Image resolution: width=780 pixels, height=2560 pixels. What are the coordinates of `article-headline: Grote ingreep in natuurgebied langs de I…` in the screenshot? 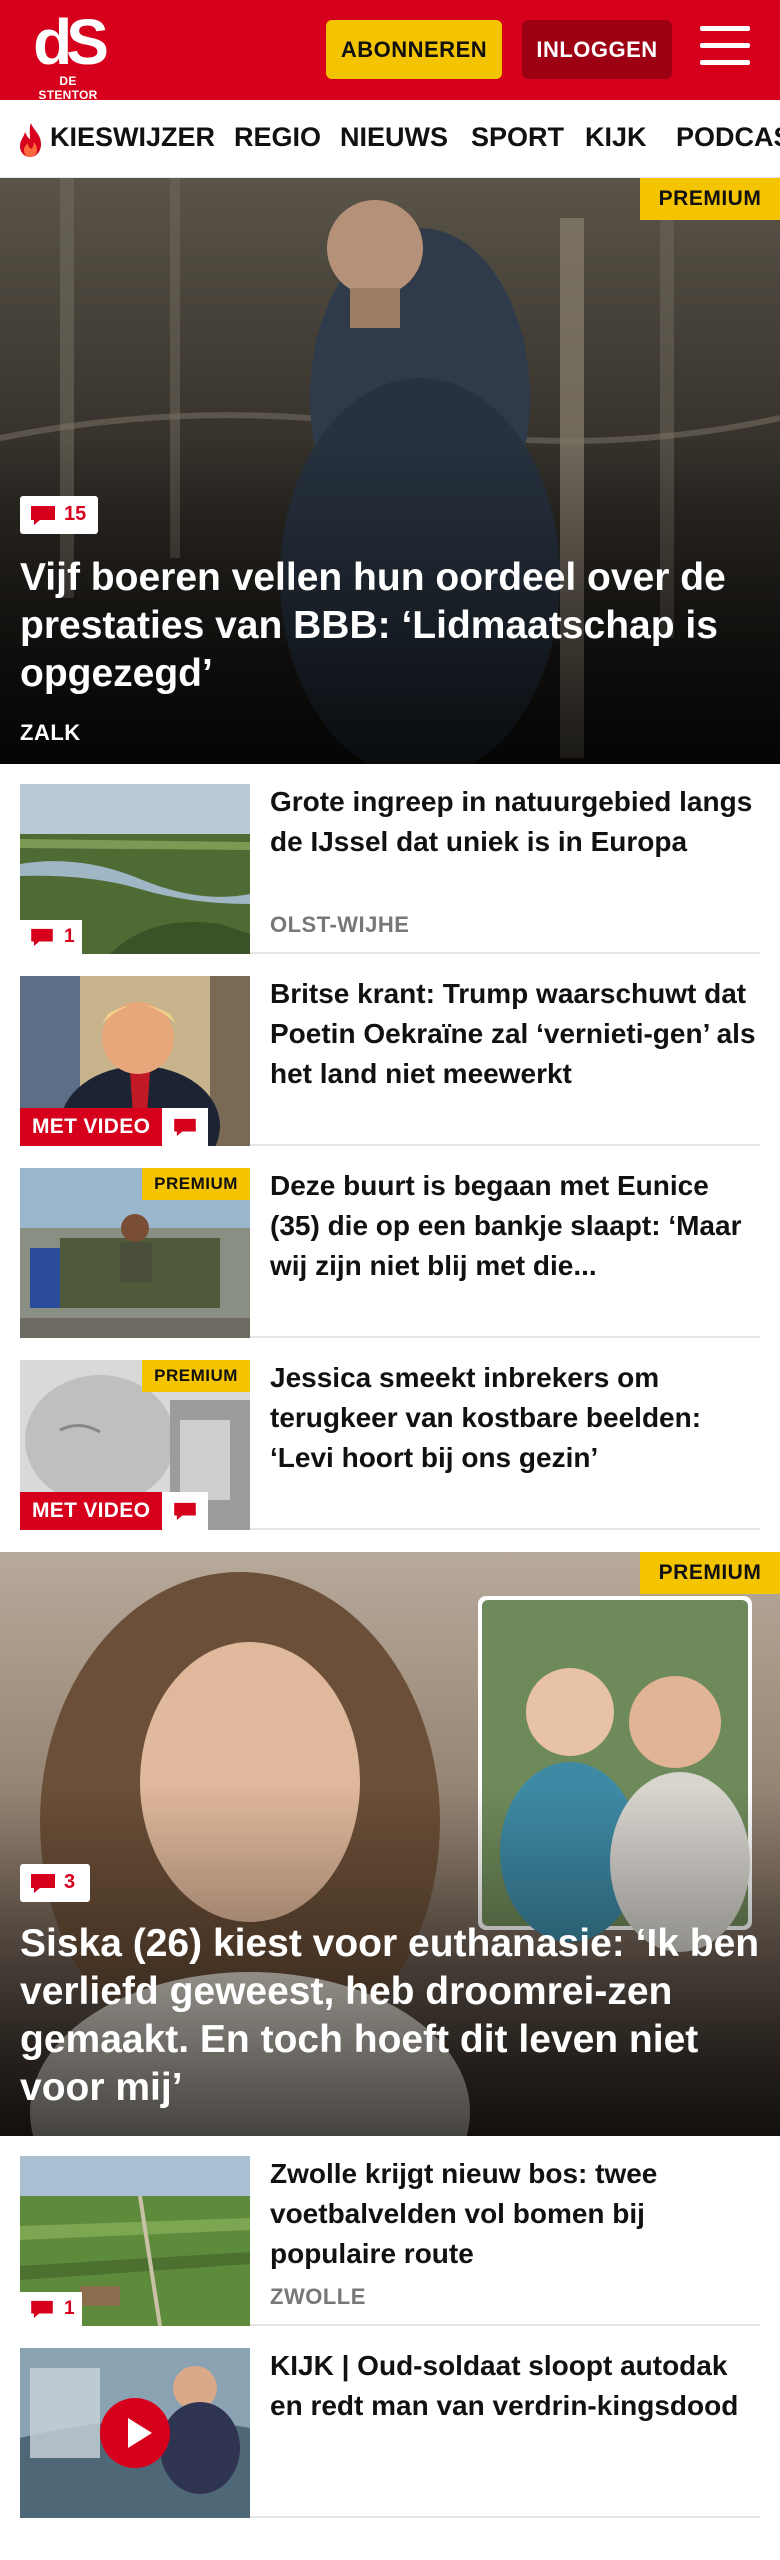 It's located at (515, 822).